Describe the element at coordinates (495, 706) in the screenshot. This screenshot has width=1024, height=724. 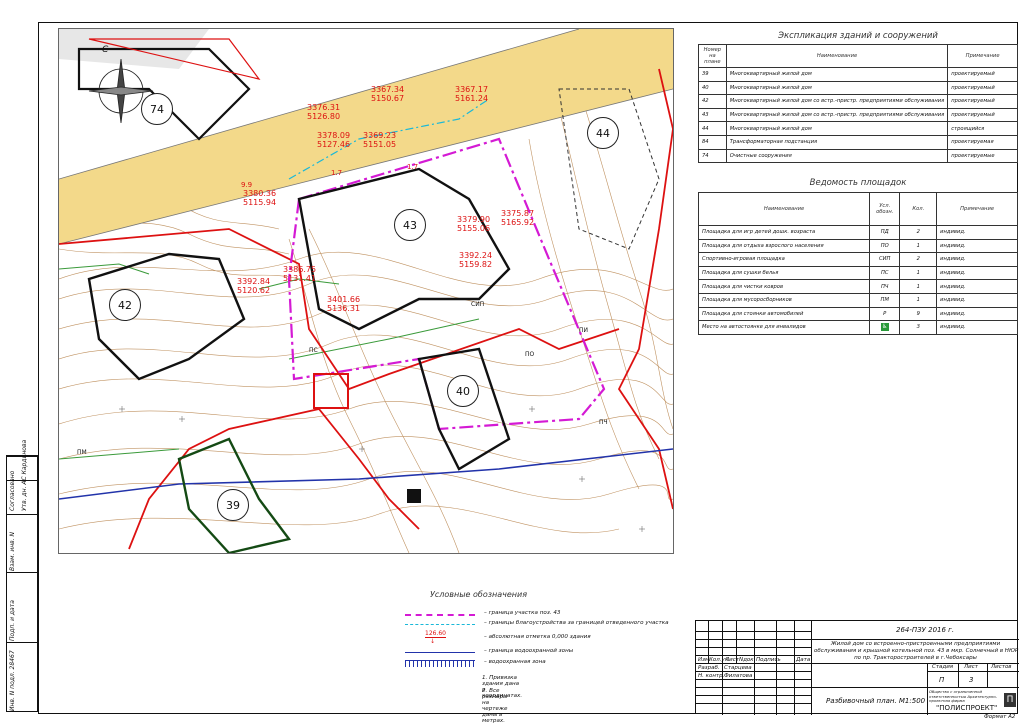
I see `legend-note: 2. Все размеры на чертеже даны в метрах.` at that location.